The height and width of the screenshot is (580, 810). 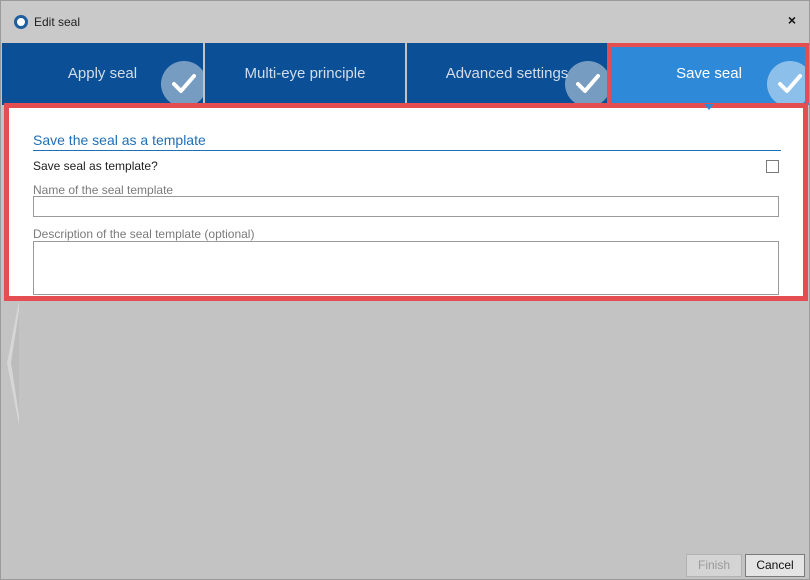 What do you see at coordinates (709, 107) in the screenshot?
I see `active-tab-pointer` at bounding box center [709, 107].